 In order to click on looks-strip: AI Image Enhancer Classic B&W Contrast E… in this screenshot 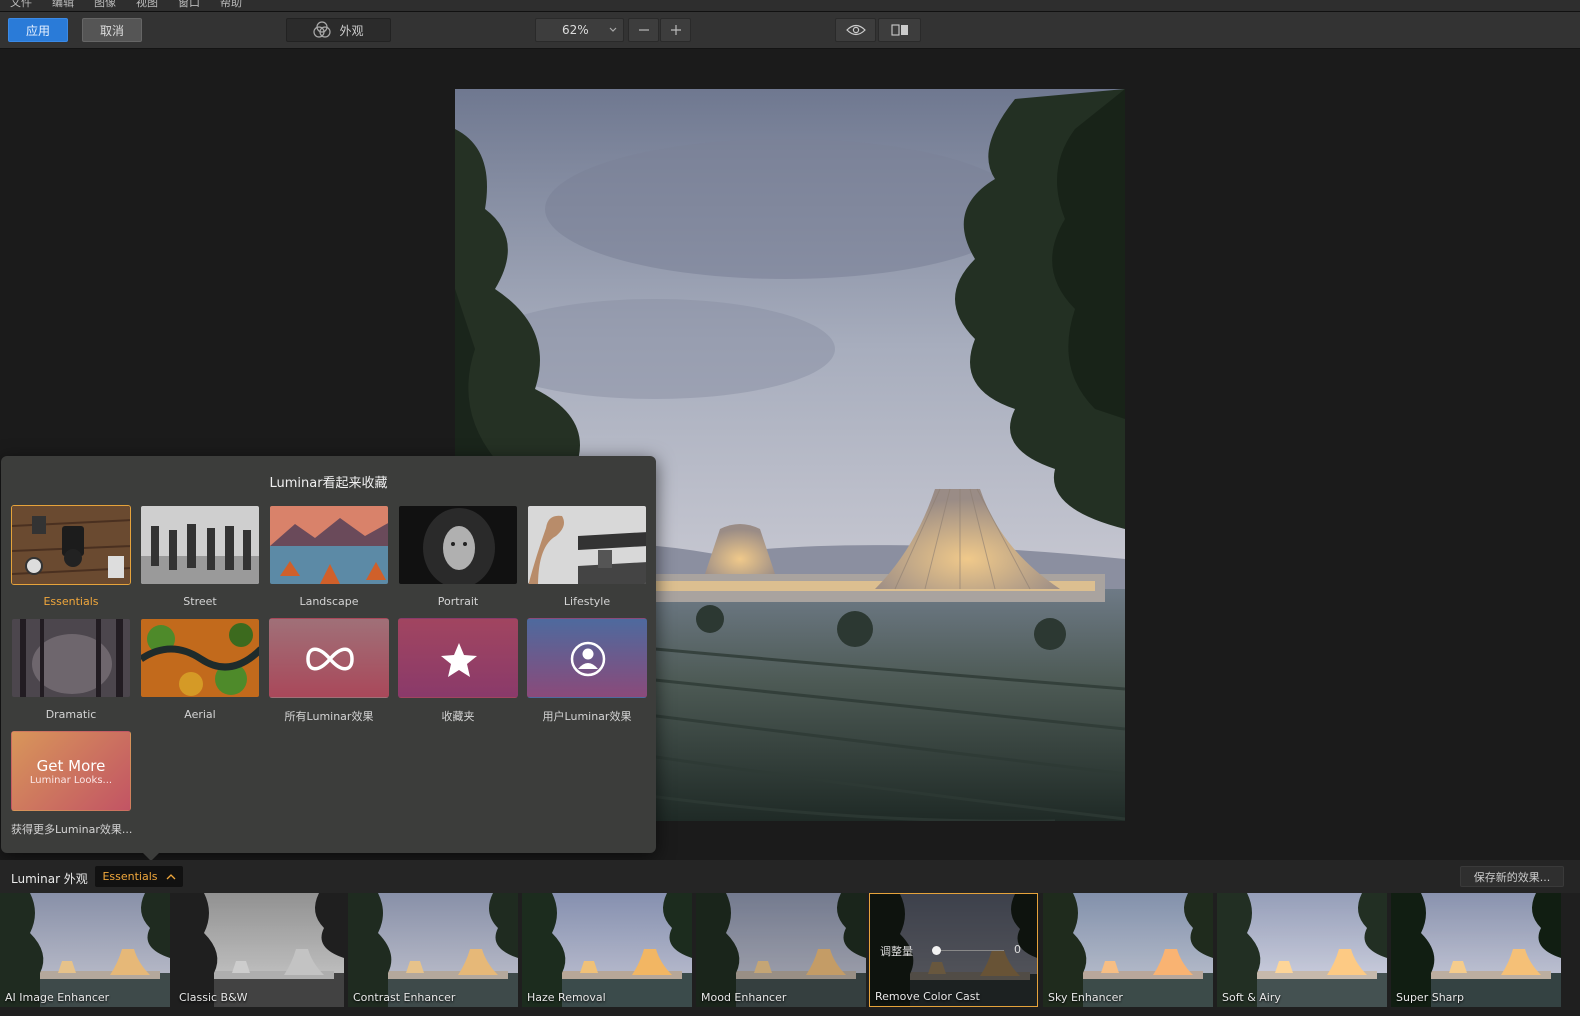, I will do `click(790, 954)`.